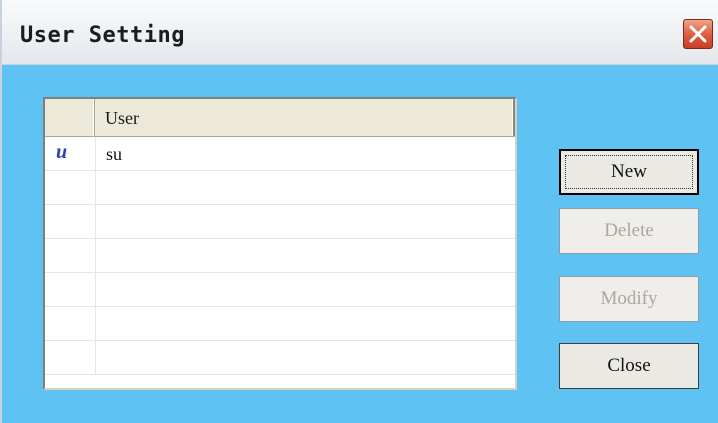 The height and width of the screenshot is (423, 718). I want to click on window-title: User Setting, so click(102, 35).